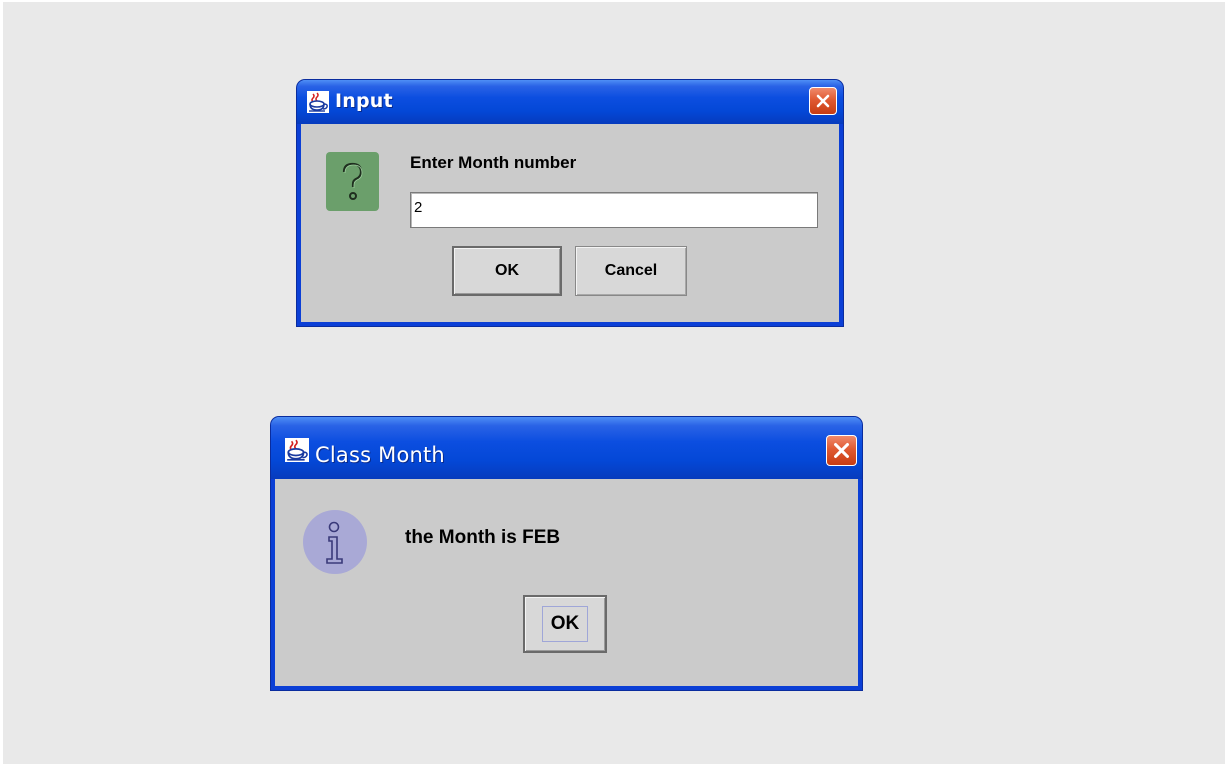 The image size is (1225, 767). I want to click on input-dialog-content: Enter Month number 2 OK Cancel, so click(570, 223).